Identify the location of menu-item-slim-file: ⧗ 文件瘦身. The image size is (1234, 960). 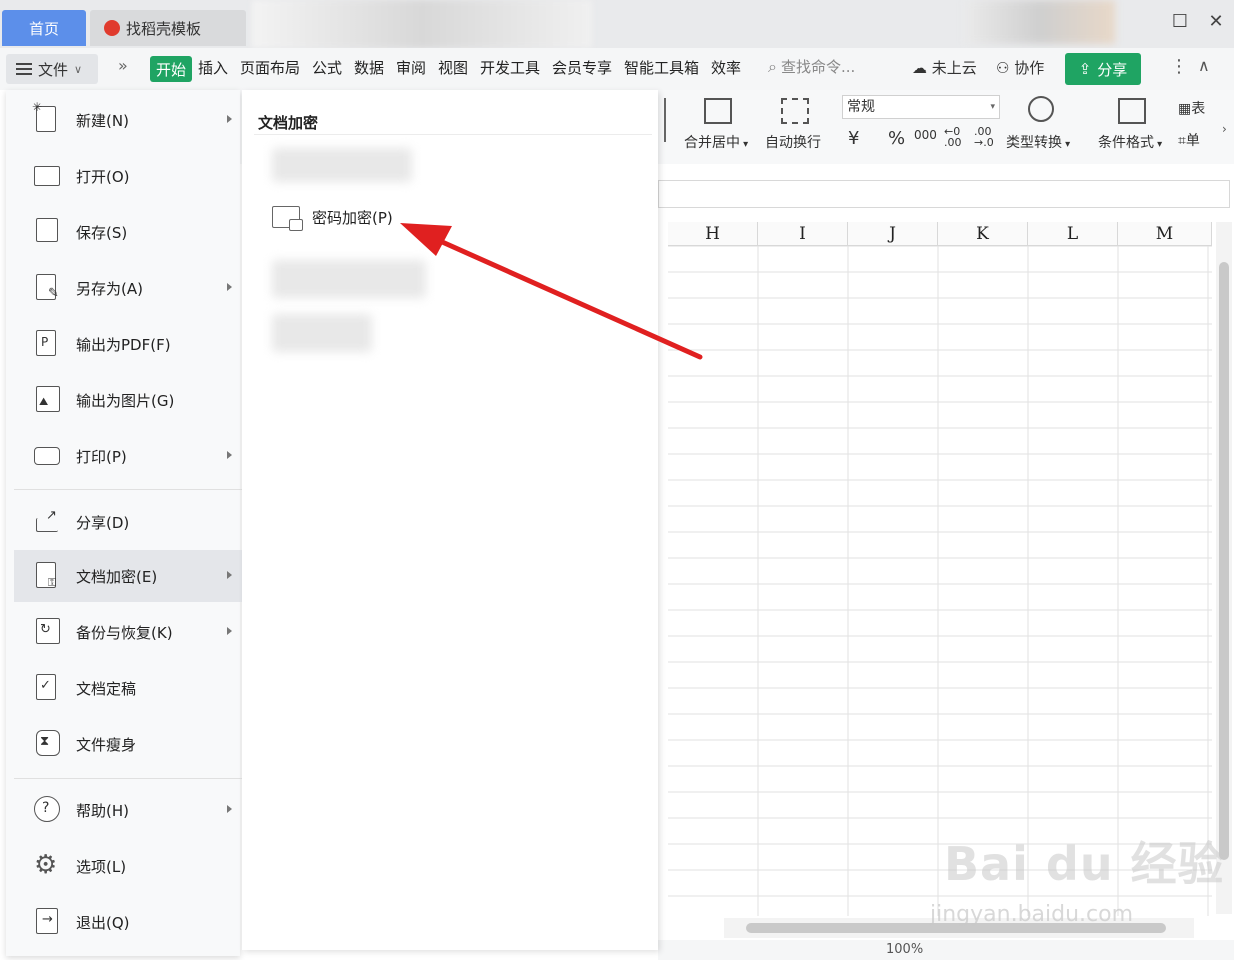
(128, 744).